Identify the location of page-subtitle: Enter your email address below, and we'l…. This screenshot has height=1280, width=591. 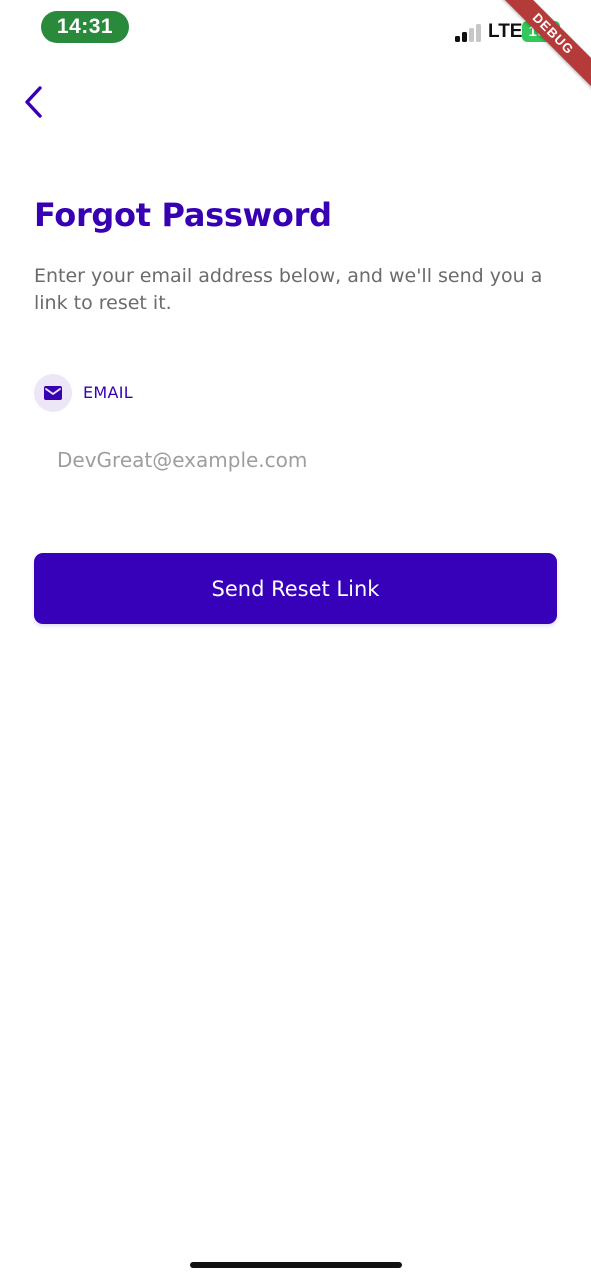
(288, 289).